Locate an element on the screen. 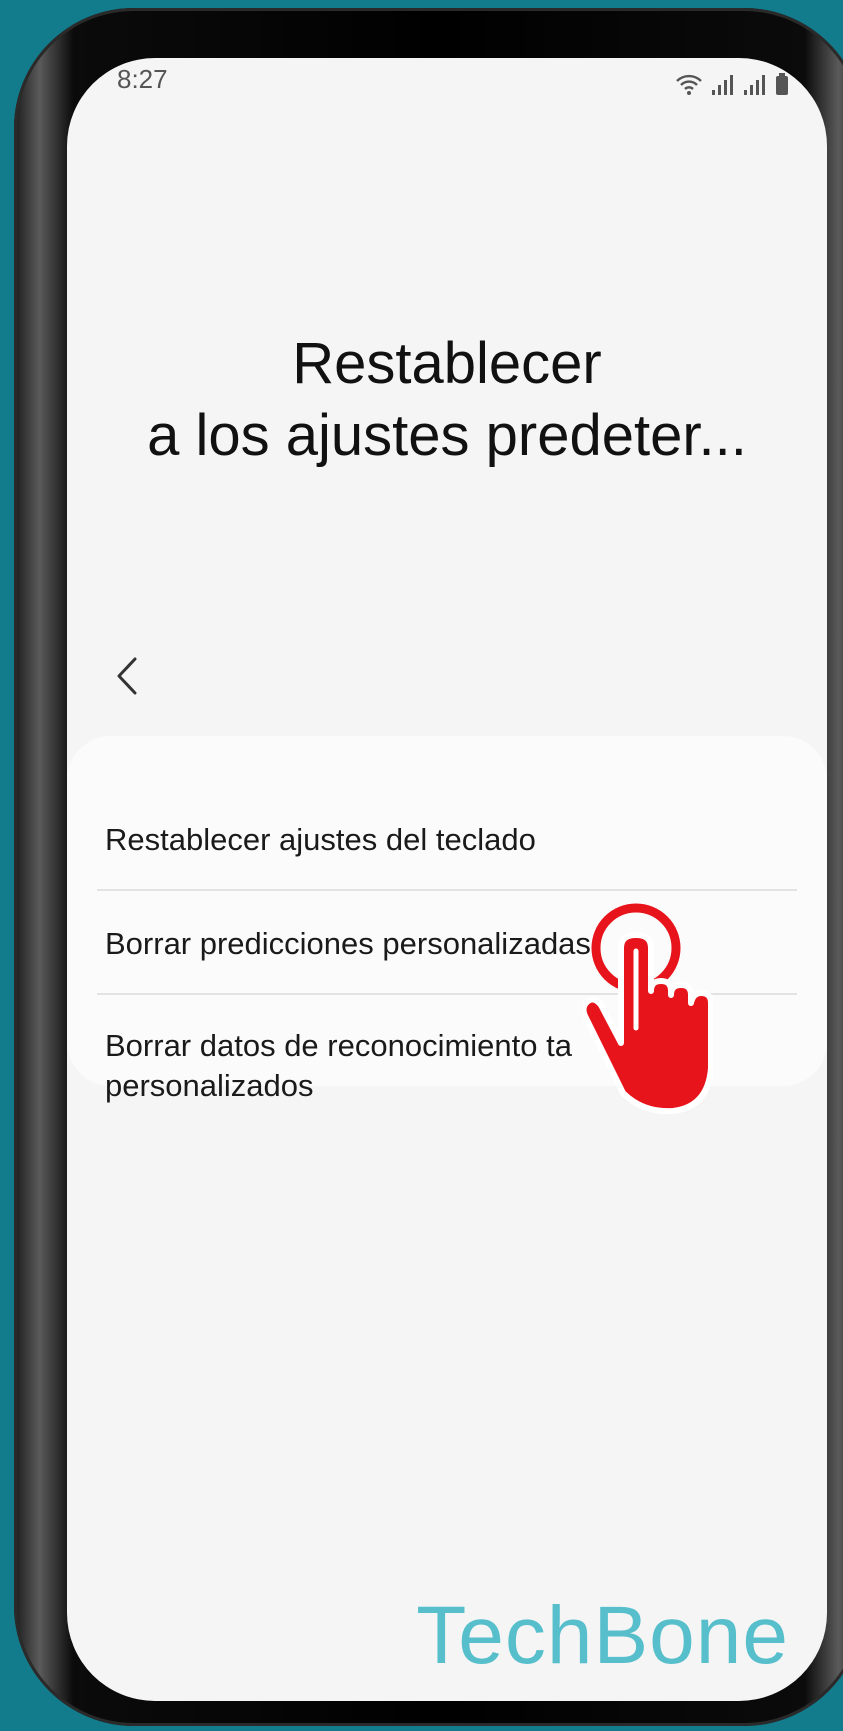 This screenshot has height=1731, width=843. menu-item-label: Borrar predicciones personalizadas is located at coordinates (348, 943).